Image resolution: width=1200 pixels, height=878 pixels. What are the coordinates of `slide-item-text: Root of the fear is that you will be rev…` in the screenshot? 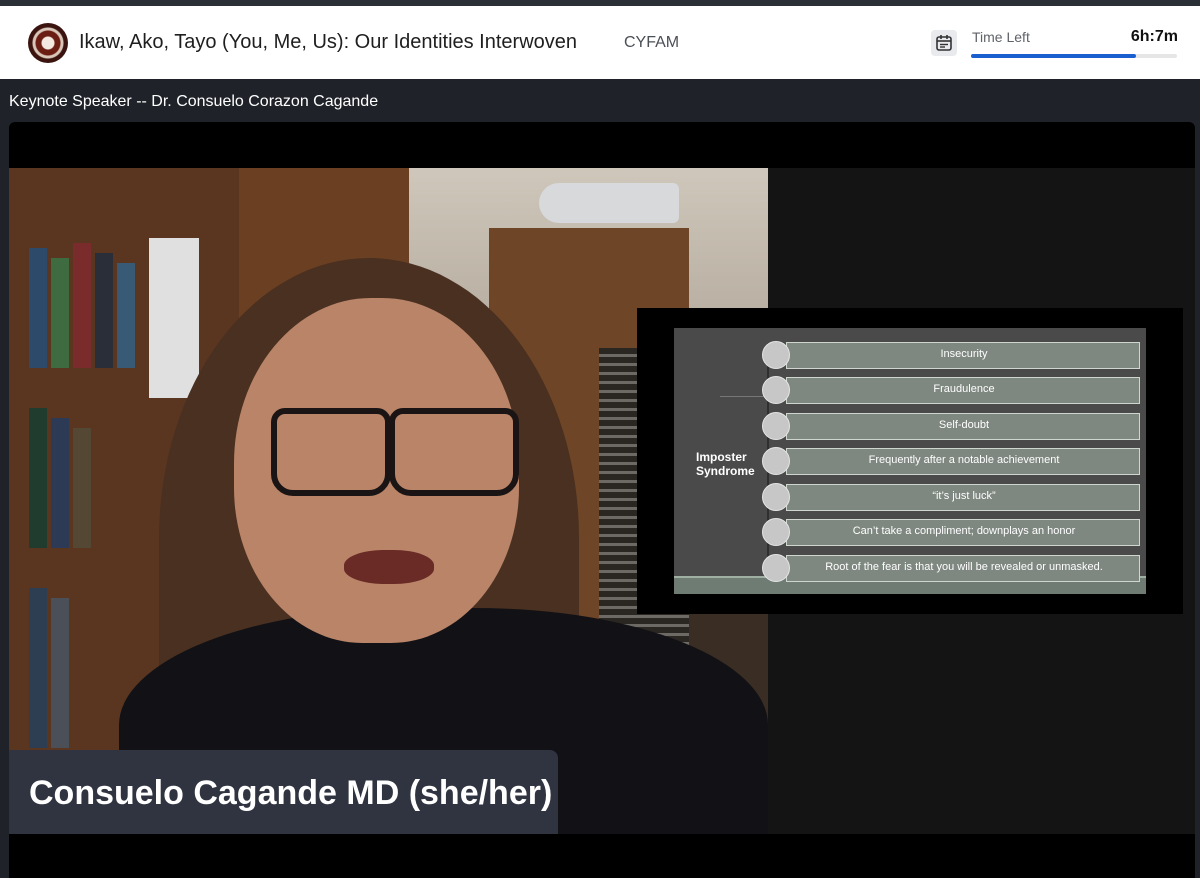 It's located at (964, 567).